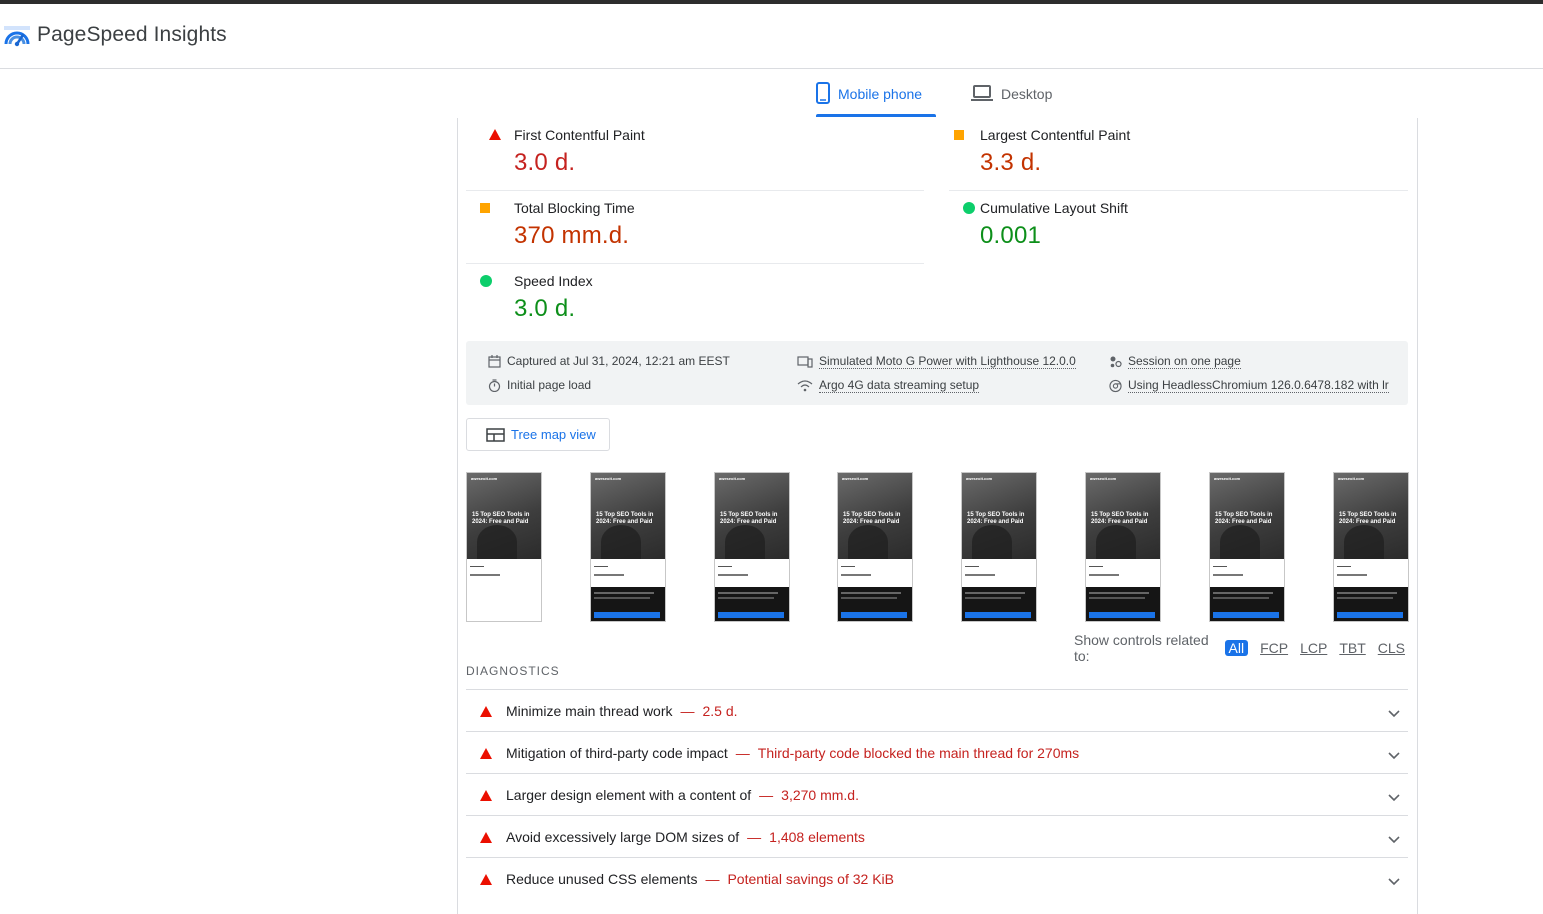 The width and height of the screenshot is (1543, 914). I want to click on app-header: PageSpeed Insights, so click(771, 36).